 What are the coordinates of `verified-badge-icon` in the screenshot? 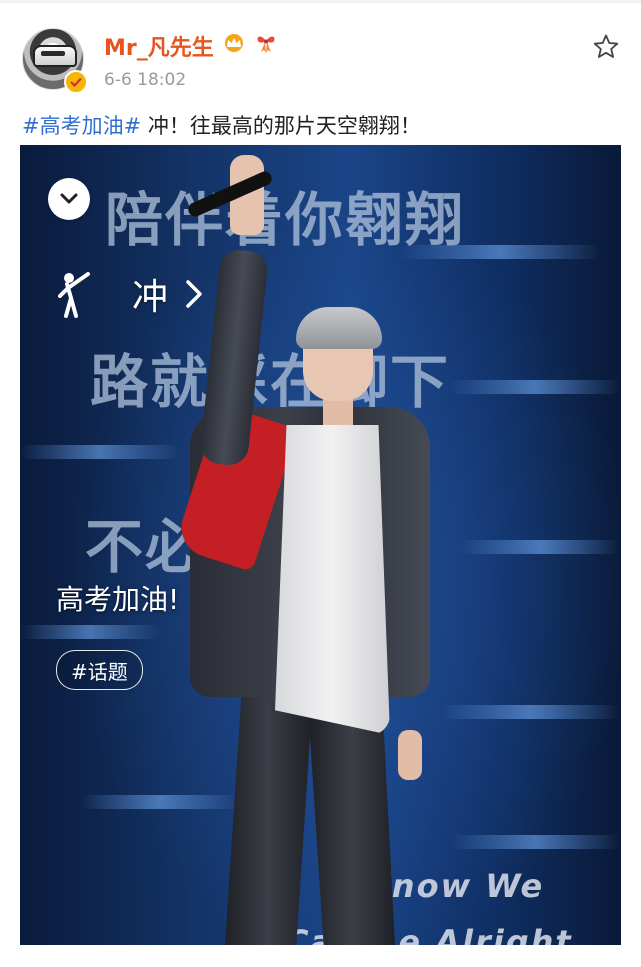 It's located at (76, 82).